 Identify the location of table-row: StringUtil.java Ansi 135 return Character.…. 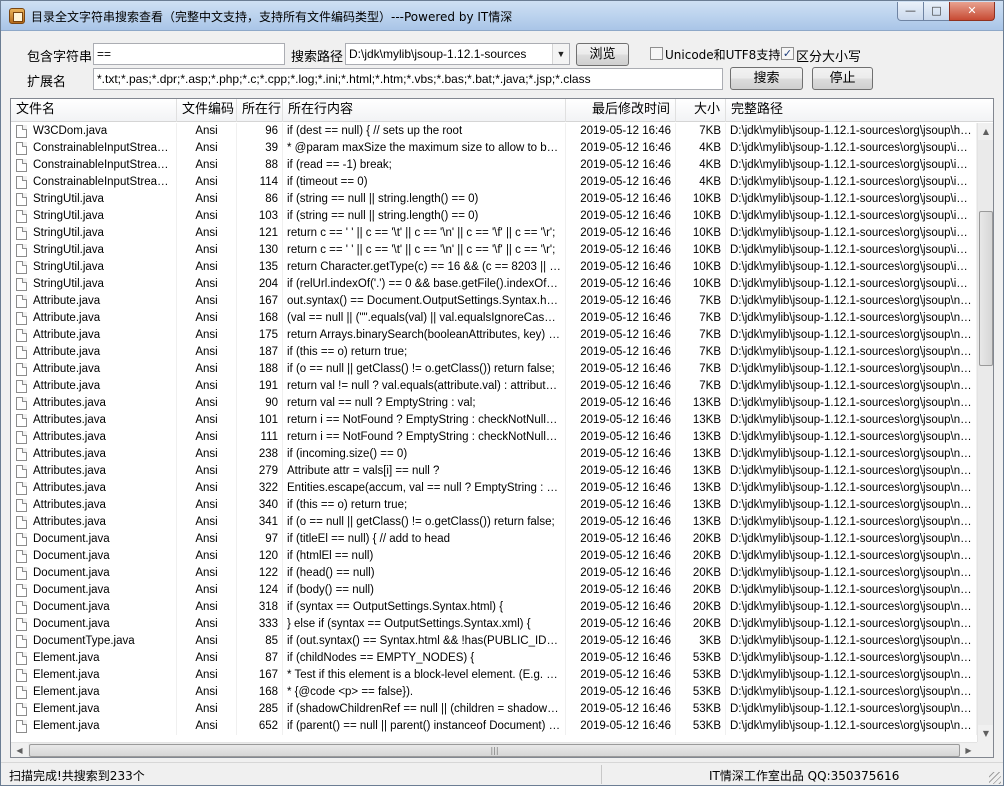
(494, 267).